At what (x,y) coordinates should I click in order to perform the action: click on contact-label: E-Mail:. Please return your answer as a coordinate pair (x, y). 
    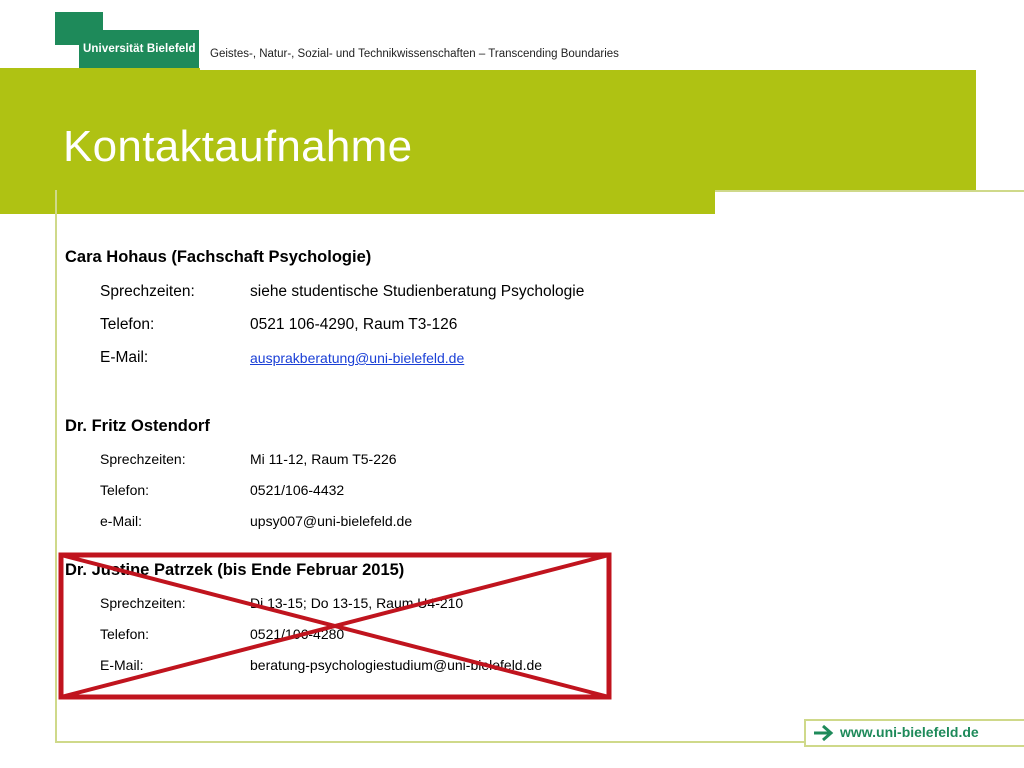
    Looking at the image, I should click on (124, 357).